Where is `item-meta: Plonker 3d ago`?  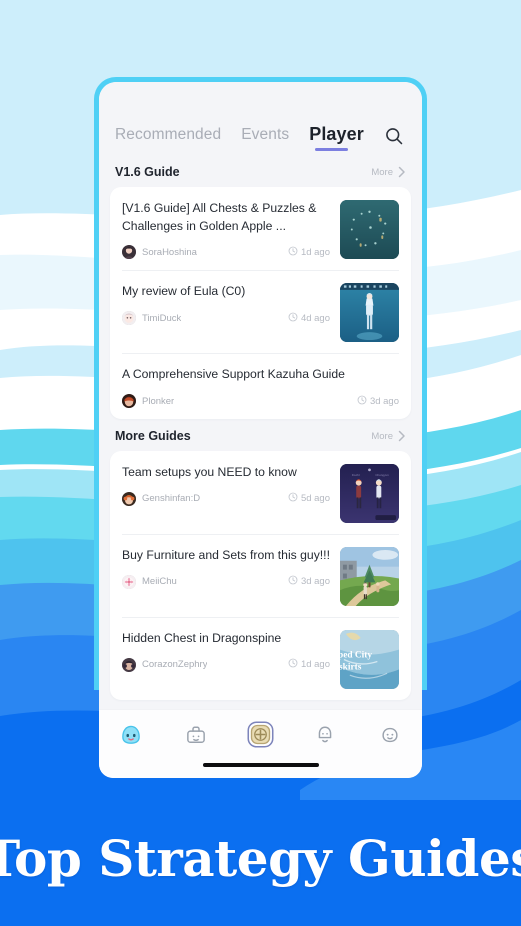
item-meta: Plonker 3d ago is located at coordinates (260, 401).